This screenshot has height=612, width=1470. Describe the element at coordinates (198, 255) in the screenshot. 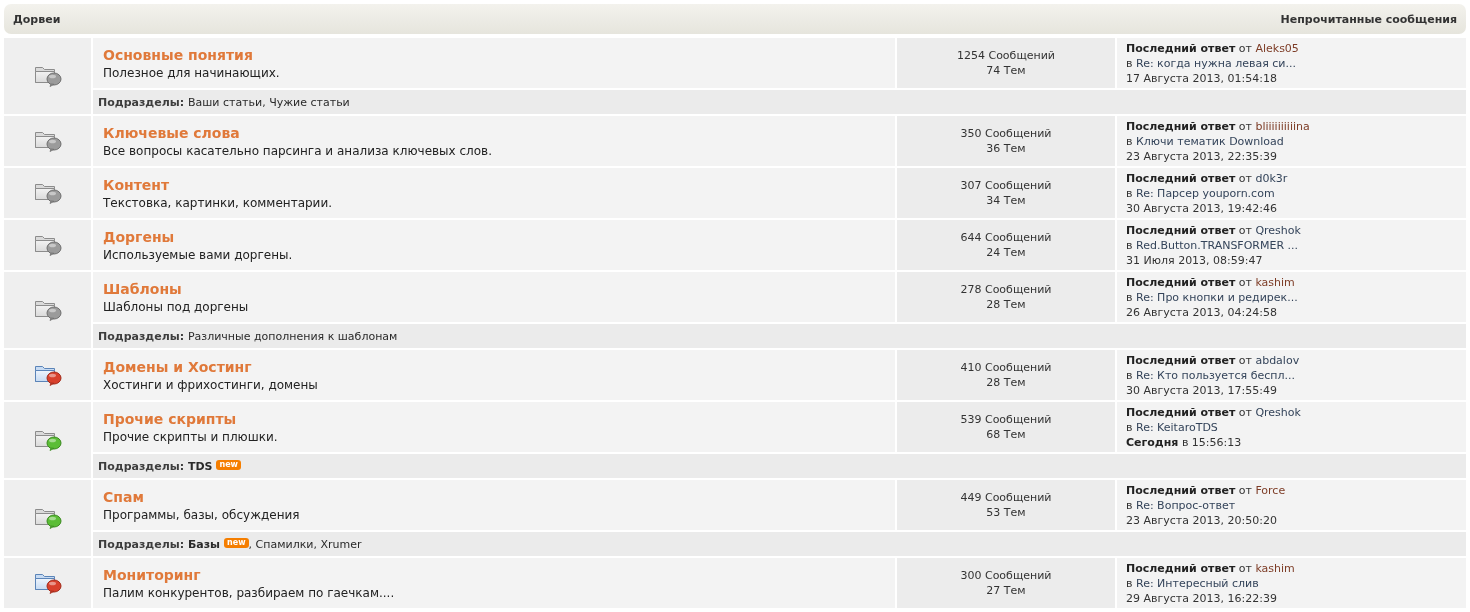

I see `forum-description: Используемые вами доргены.` at that location.